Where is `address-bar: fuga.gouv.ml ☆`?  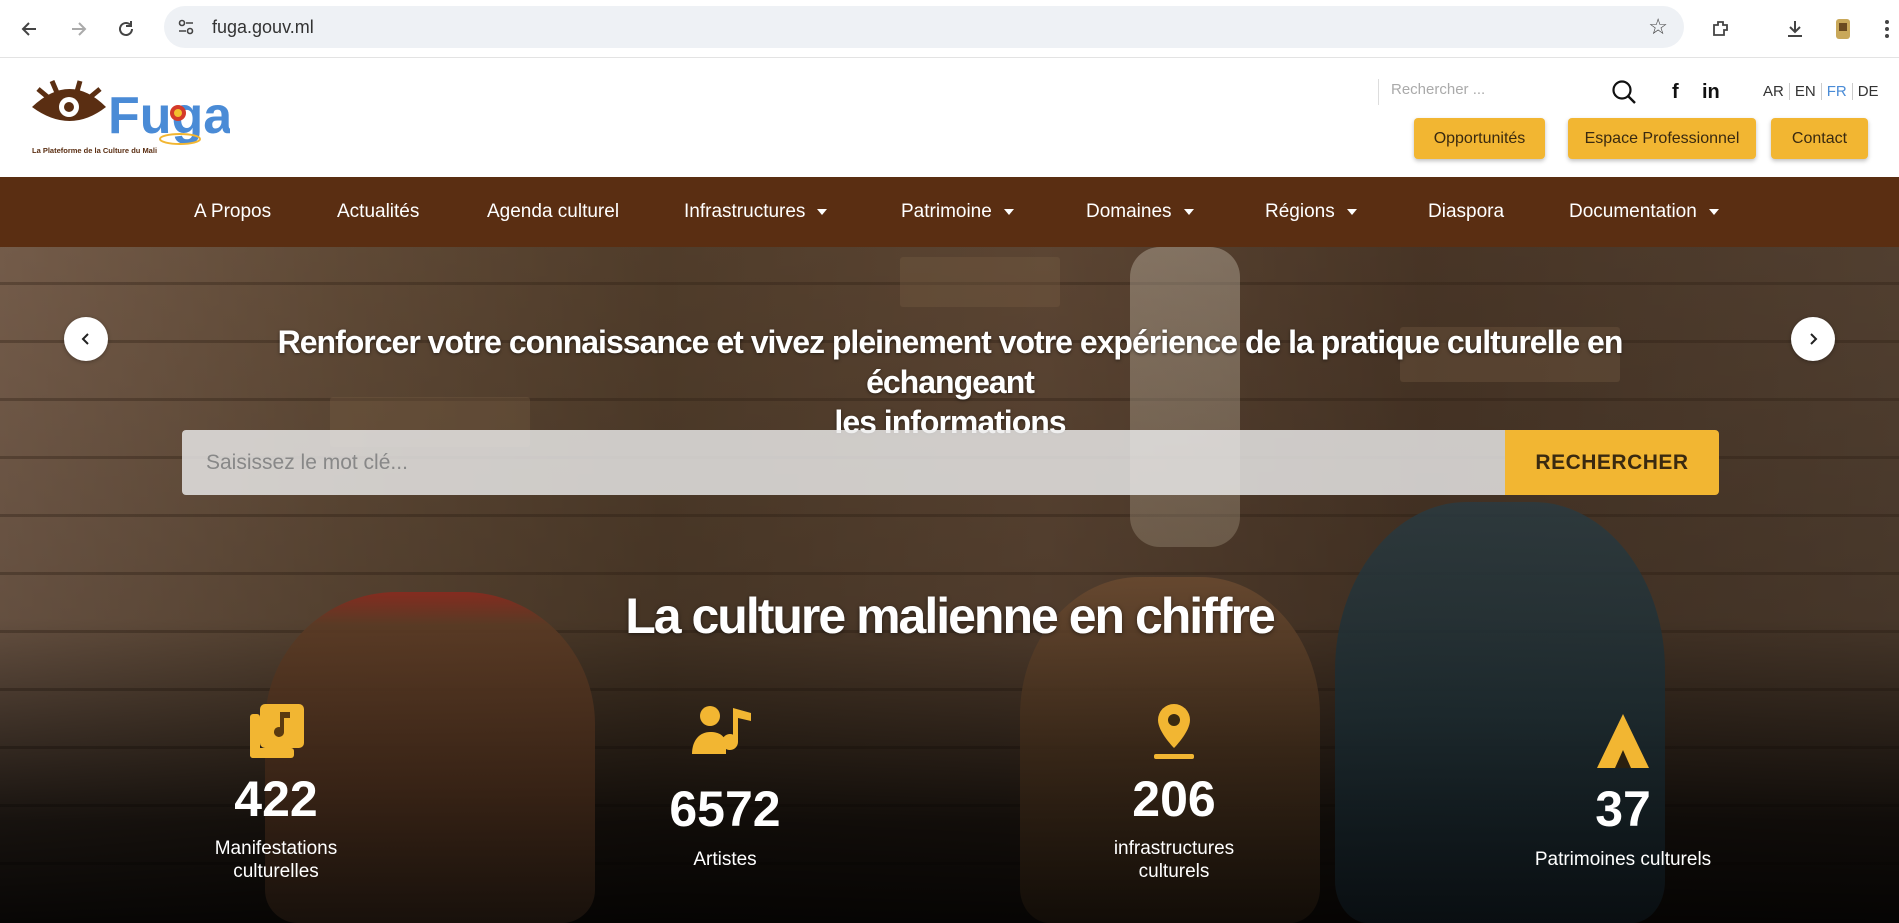 address-bar: fuga.gouv.ml ☆ is located at coordinates (924, 27).